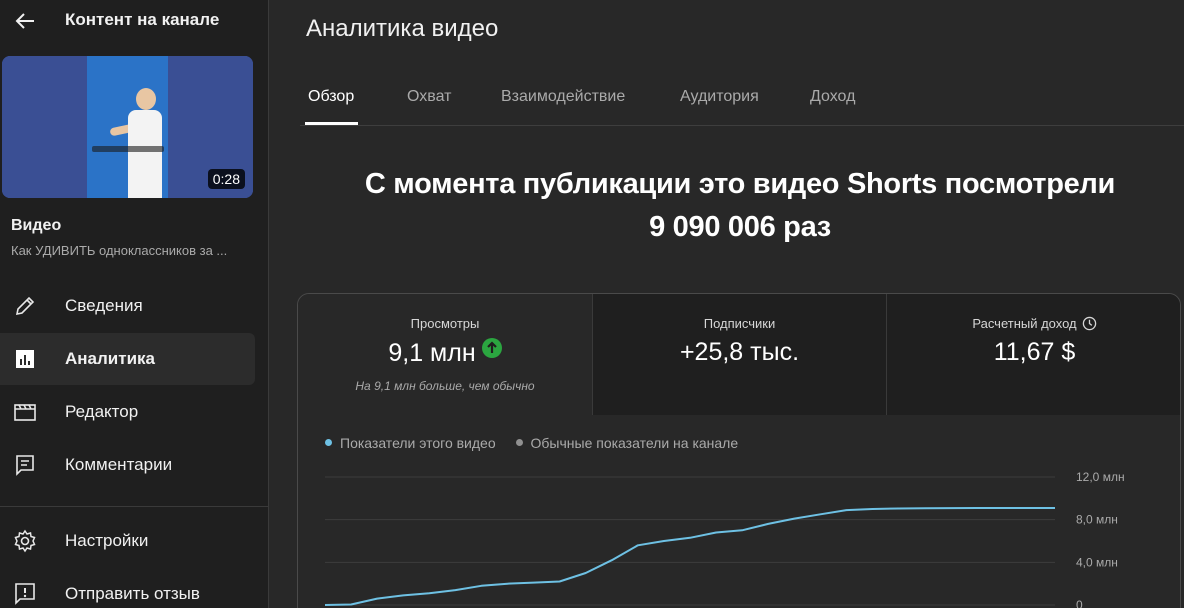 The height and width of the screenshot is (608, 1184). Describe the element at coordinates (226, 179) in the screenshot. I see `video-duration: 0:28` at that location.